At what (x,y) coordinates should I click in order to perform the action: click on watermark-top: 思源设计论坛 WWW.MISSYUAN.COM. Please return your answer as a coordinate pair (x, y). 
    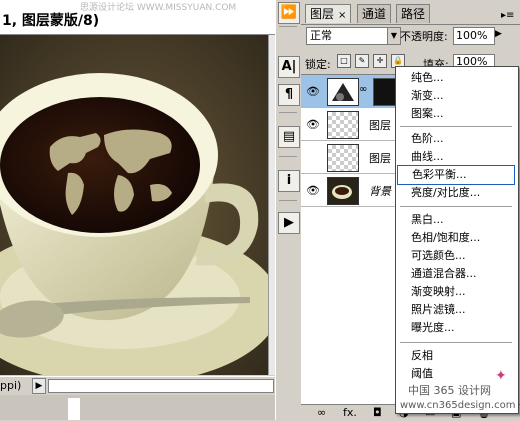
    Looking at the image, I should click on (158, 8).